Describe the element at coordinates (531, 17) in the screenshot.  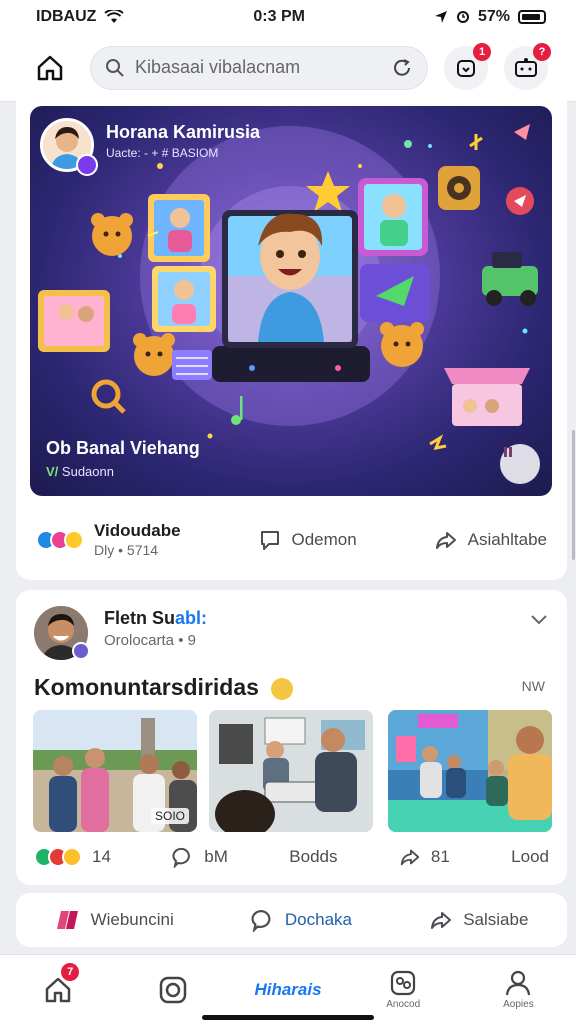
I see `battery-icon` at that location.